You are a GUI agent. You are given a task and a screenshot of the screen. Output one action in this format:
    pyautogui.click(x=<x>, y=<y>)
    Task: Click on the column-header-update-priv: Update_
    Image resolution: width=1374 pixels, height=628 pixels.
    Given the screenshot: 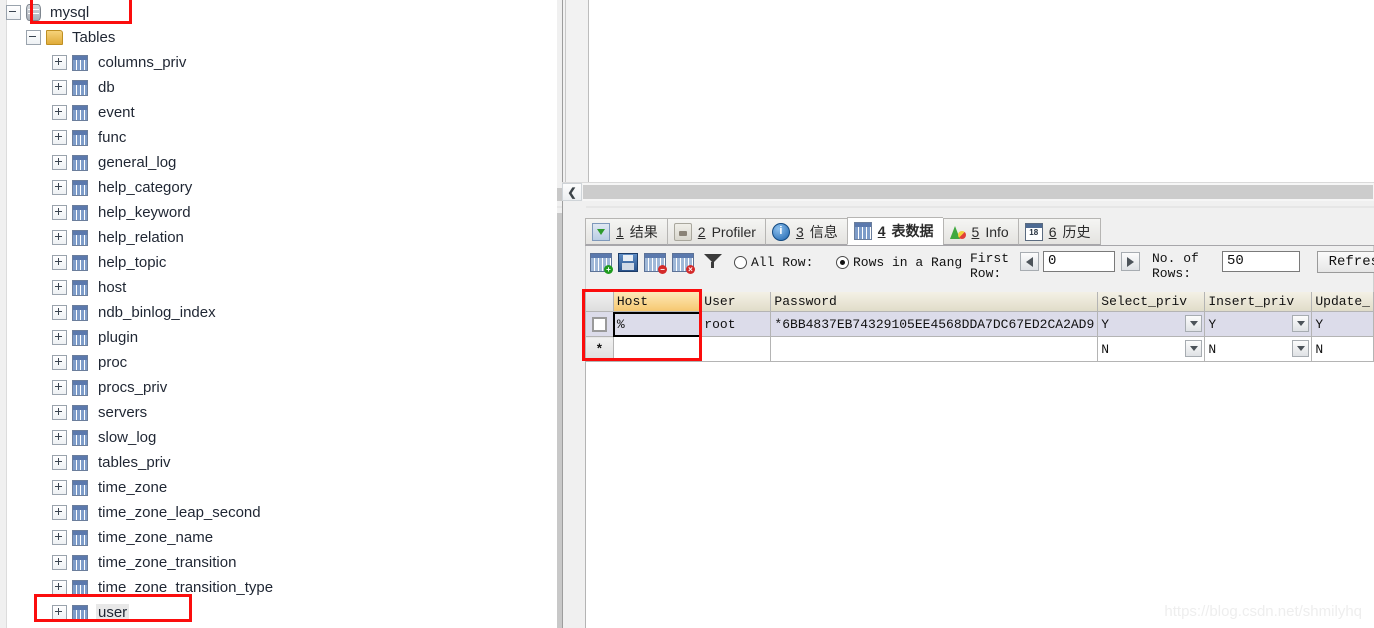 What is the action you would take?
    pyautogui.click(x=1342, y=302)
    